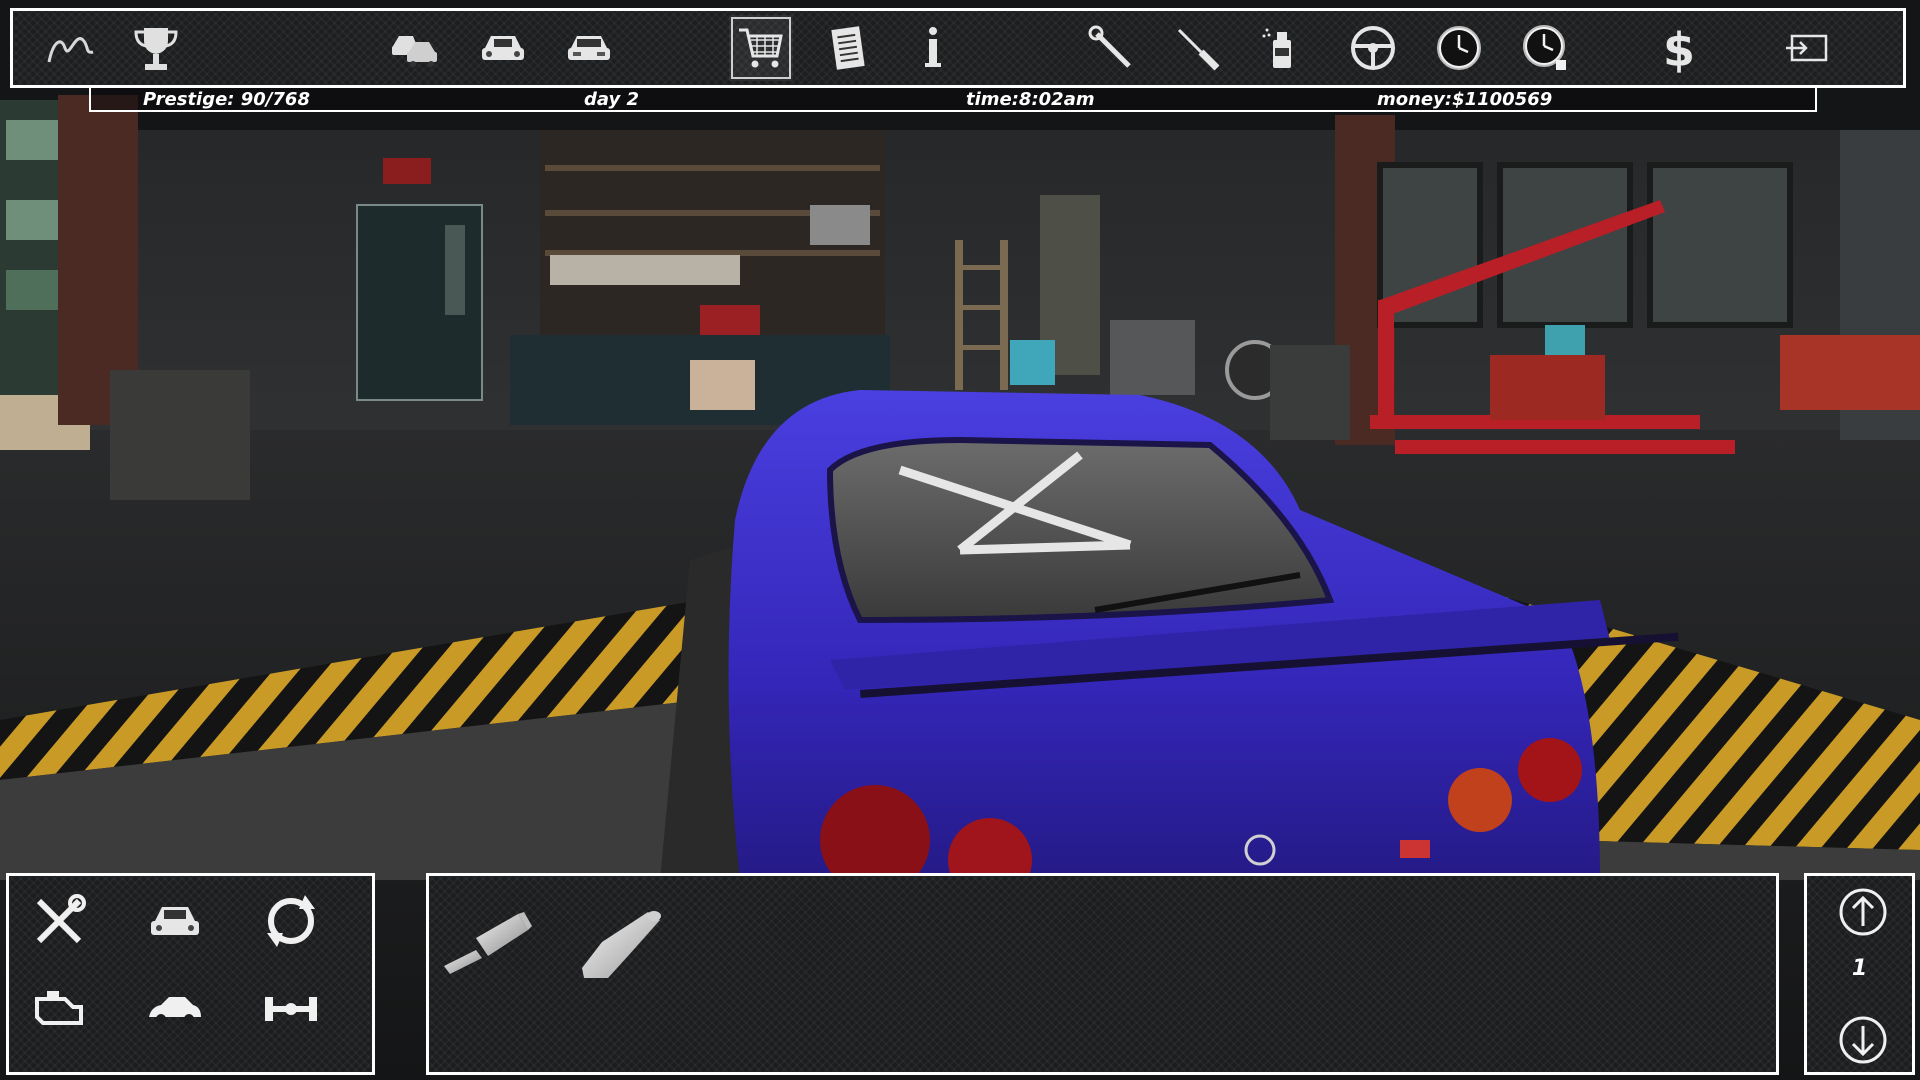  I want to click on info-icon, so click(933, 48).